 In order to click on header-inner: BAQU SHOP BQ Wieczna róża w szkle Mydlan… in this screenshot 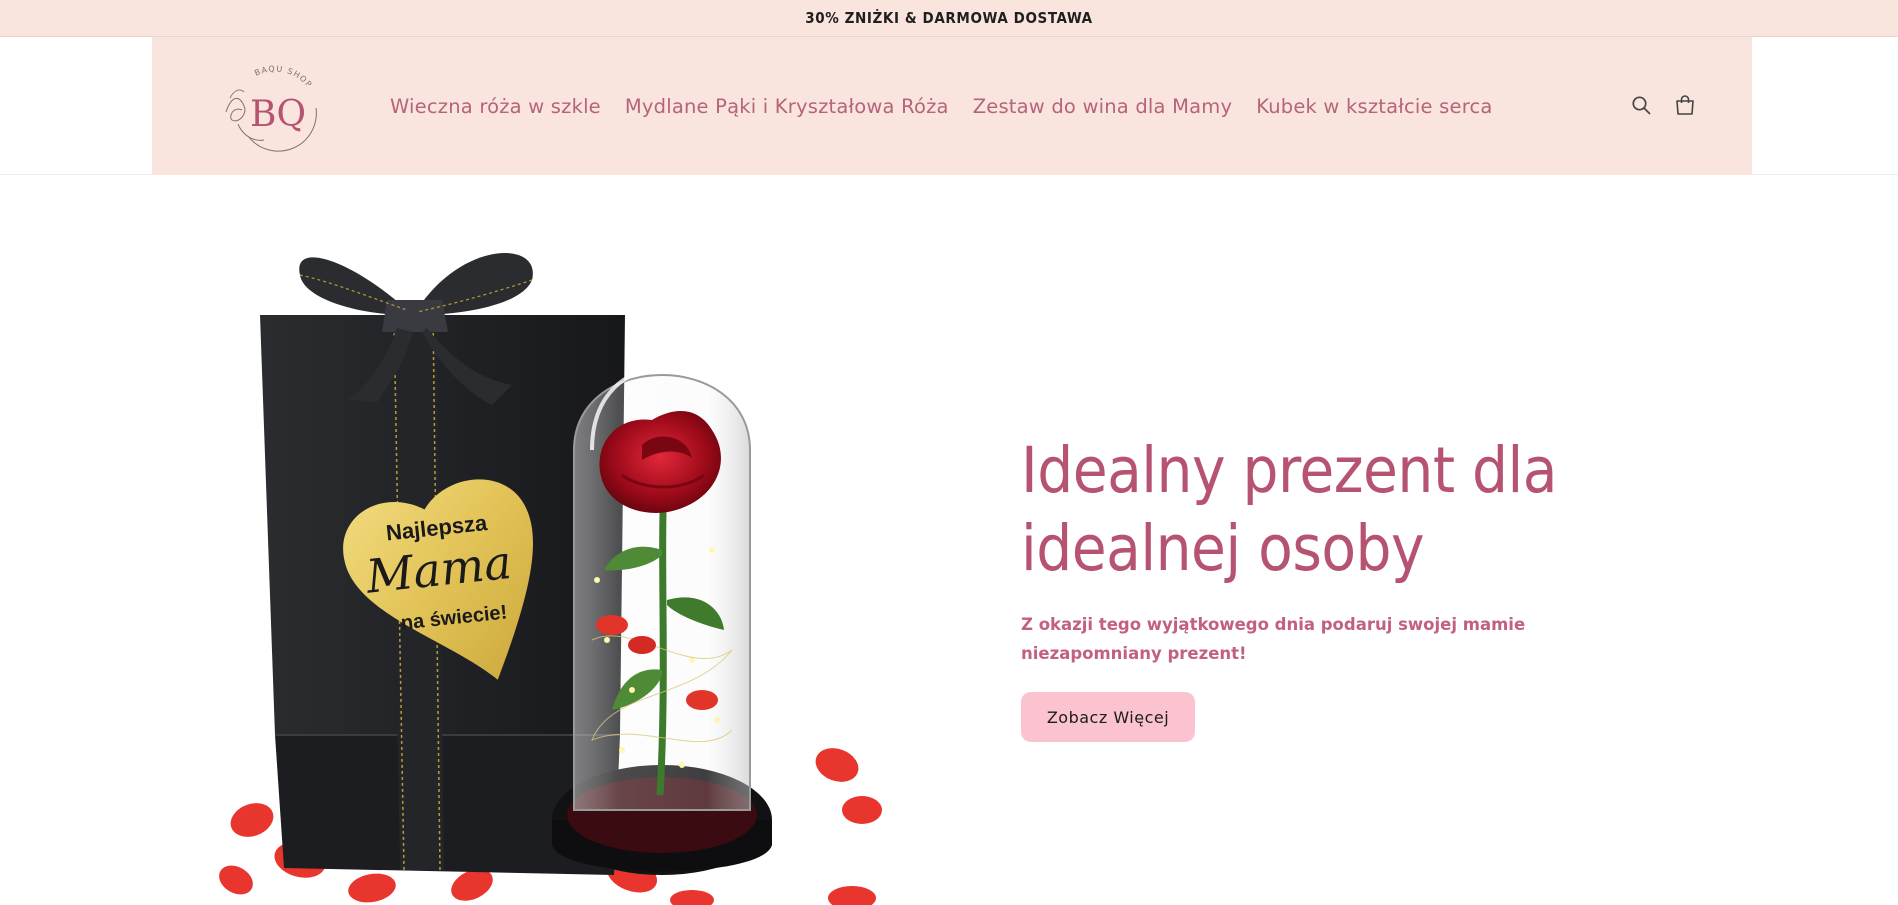, I will do `click(952, 106)`.